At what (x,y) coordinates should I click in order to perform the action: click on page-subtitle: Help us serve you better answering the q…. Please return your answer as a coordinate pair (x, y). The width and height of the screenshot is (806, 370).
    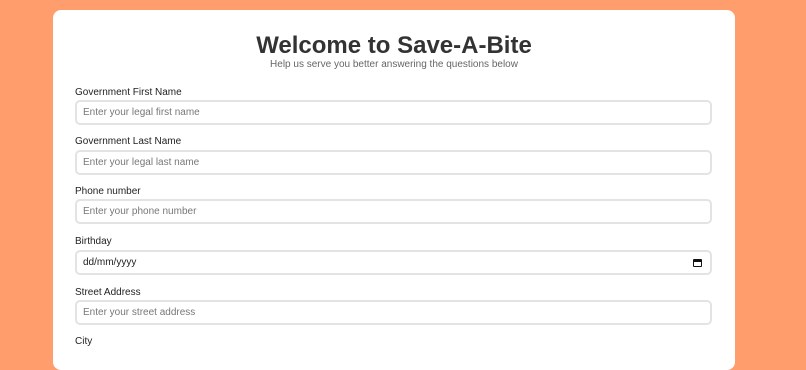
    Looking at the image, I should click on (394, 64).